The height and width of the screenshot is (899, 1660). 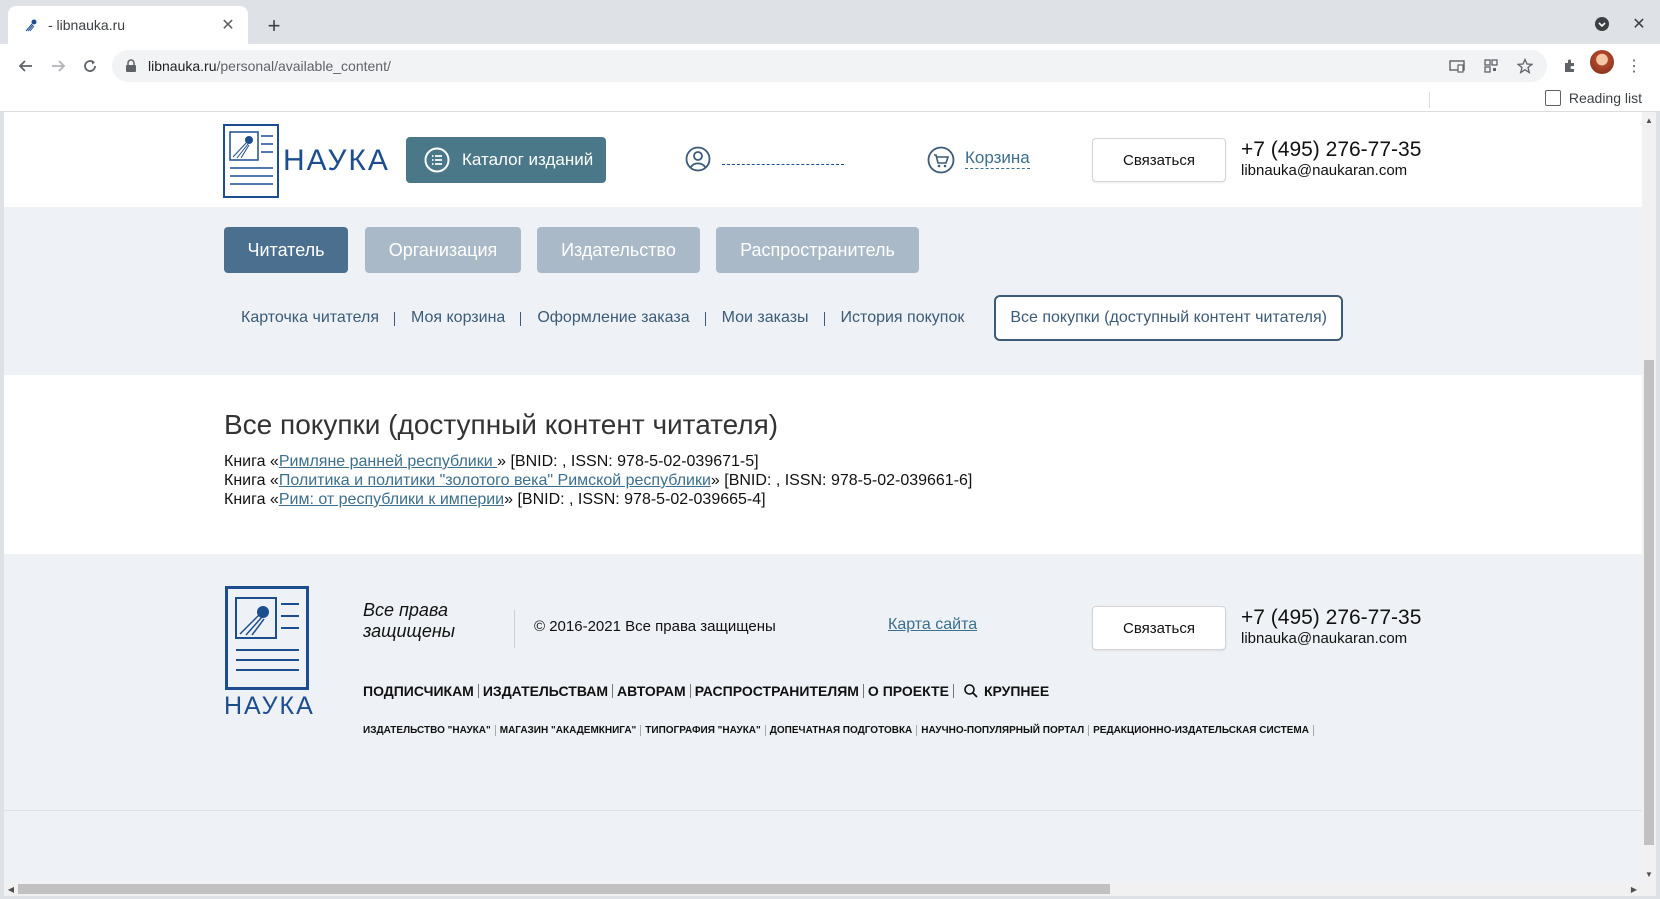 What do you see at coordinates (26, 66) in the screenshot?
I see `back-icon` at bounding box center [26, 66].